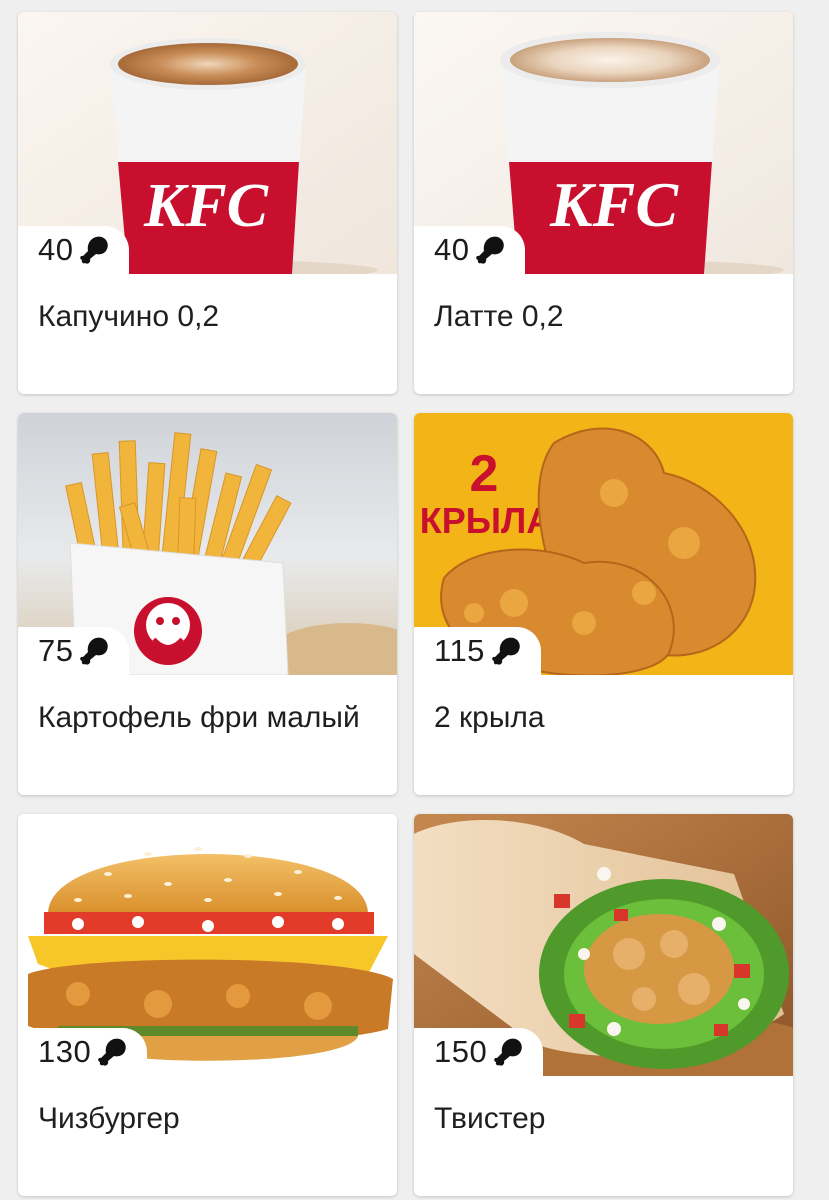  Describe the element at coordinates (499, 316) in the screenshot. I see `product-title: Латте 0,2` at that location.